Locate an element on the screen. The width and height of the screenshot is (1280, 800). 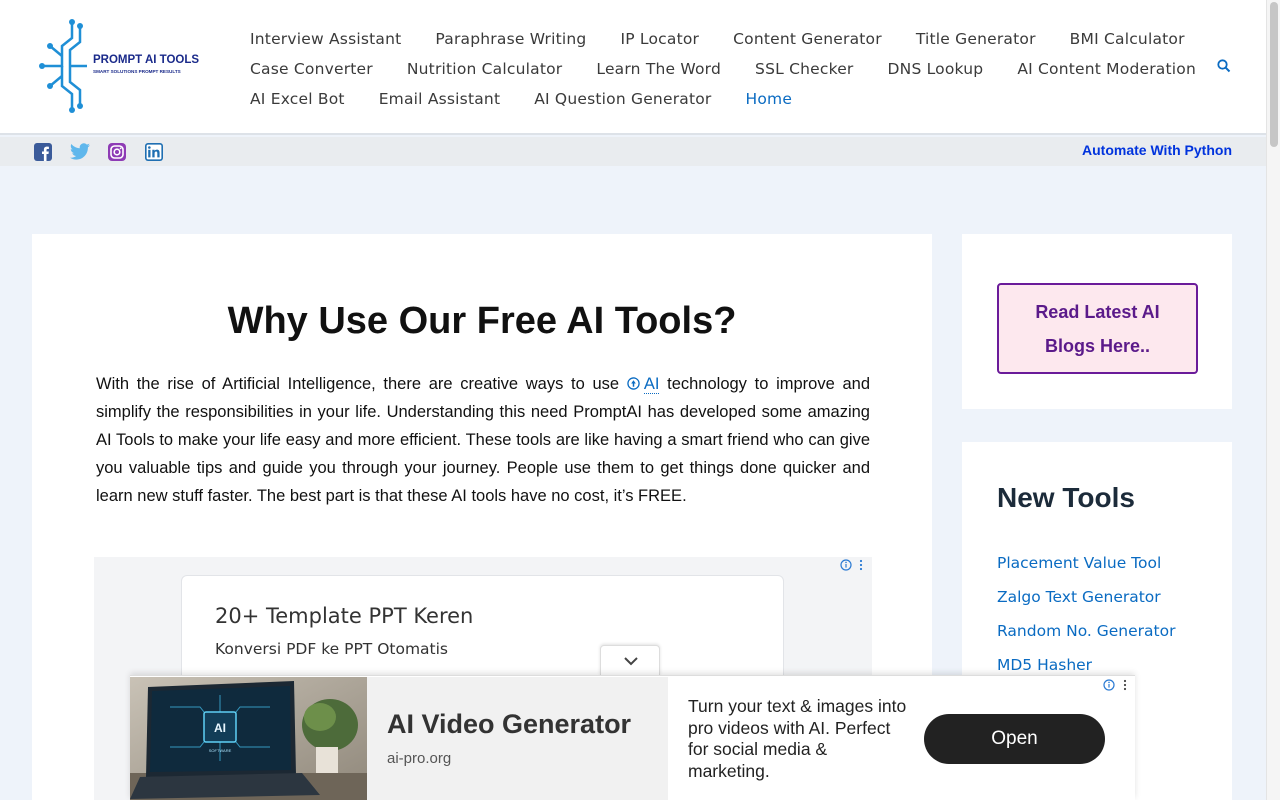
svg-text: AI is located at coordinates (220, 728).